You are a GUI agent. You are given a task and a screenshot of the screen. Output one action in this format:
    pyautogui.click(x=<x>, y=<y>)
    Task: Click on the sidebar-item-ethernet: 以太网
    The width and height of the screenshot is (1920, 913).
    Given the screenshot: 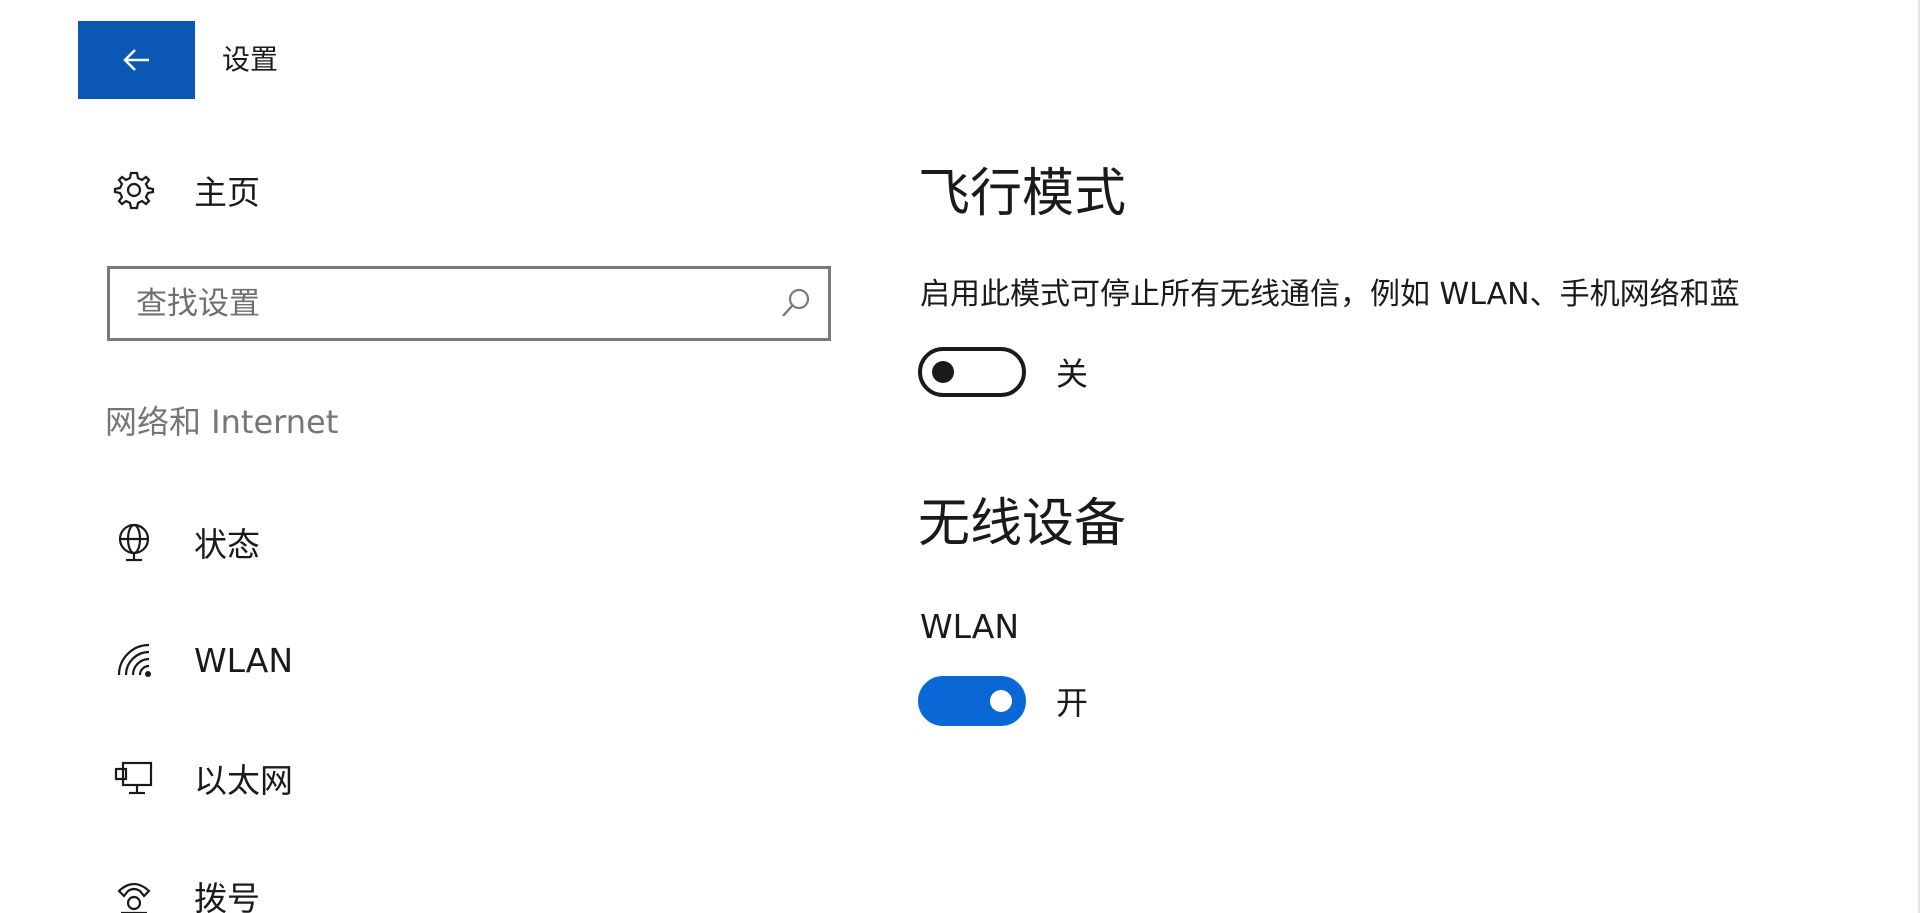 What is the action you would take?
    pyautogui.click(x=202, y=778)
    